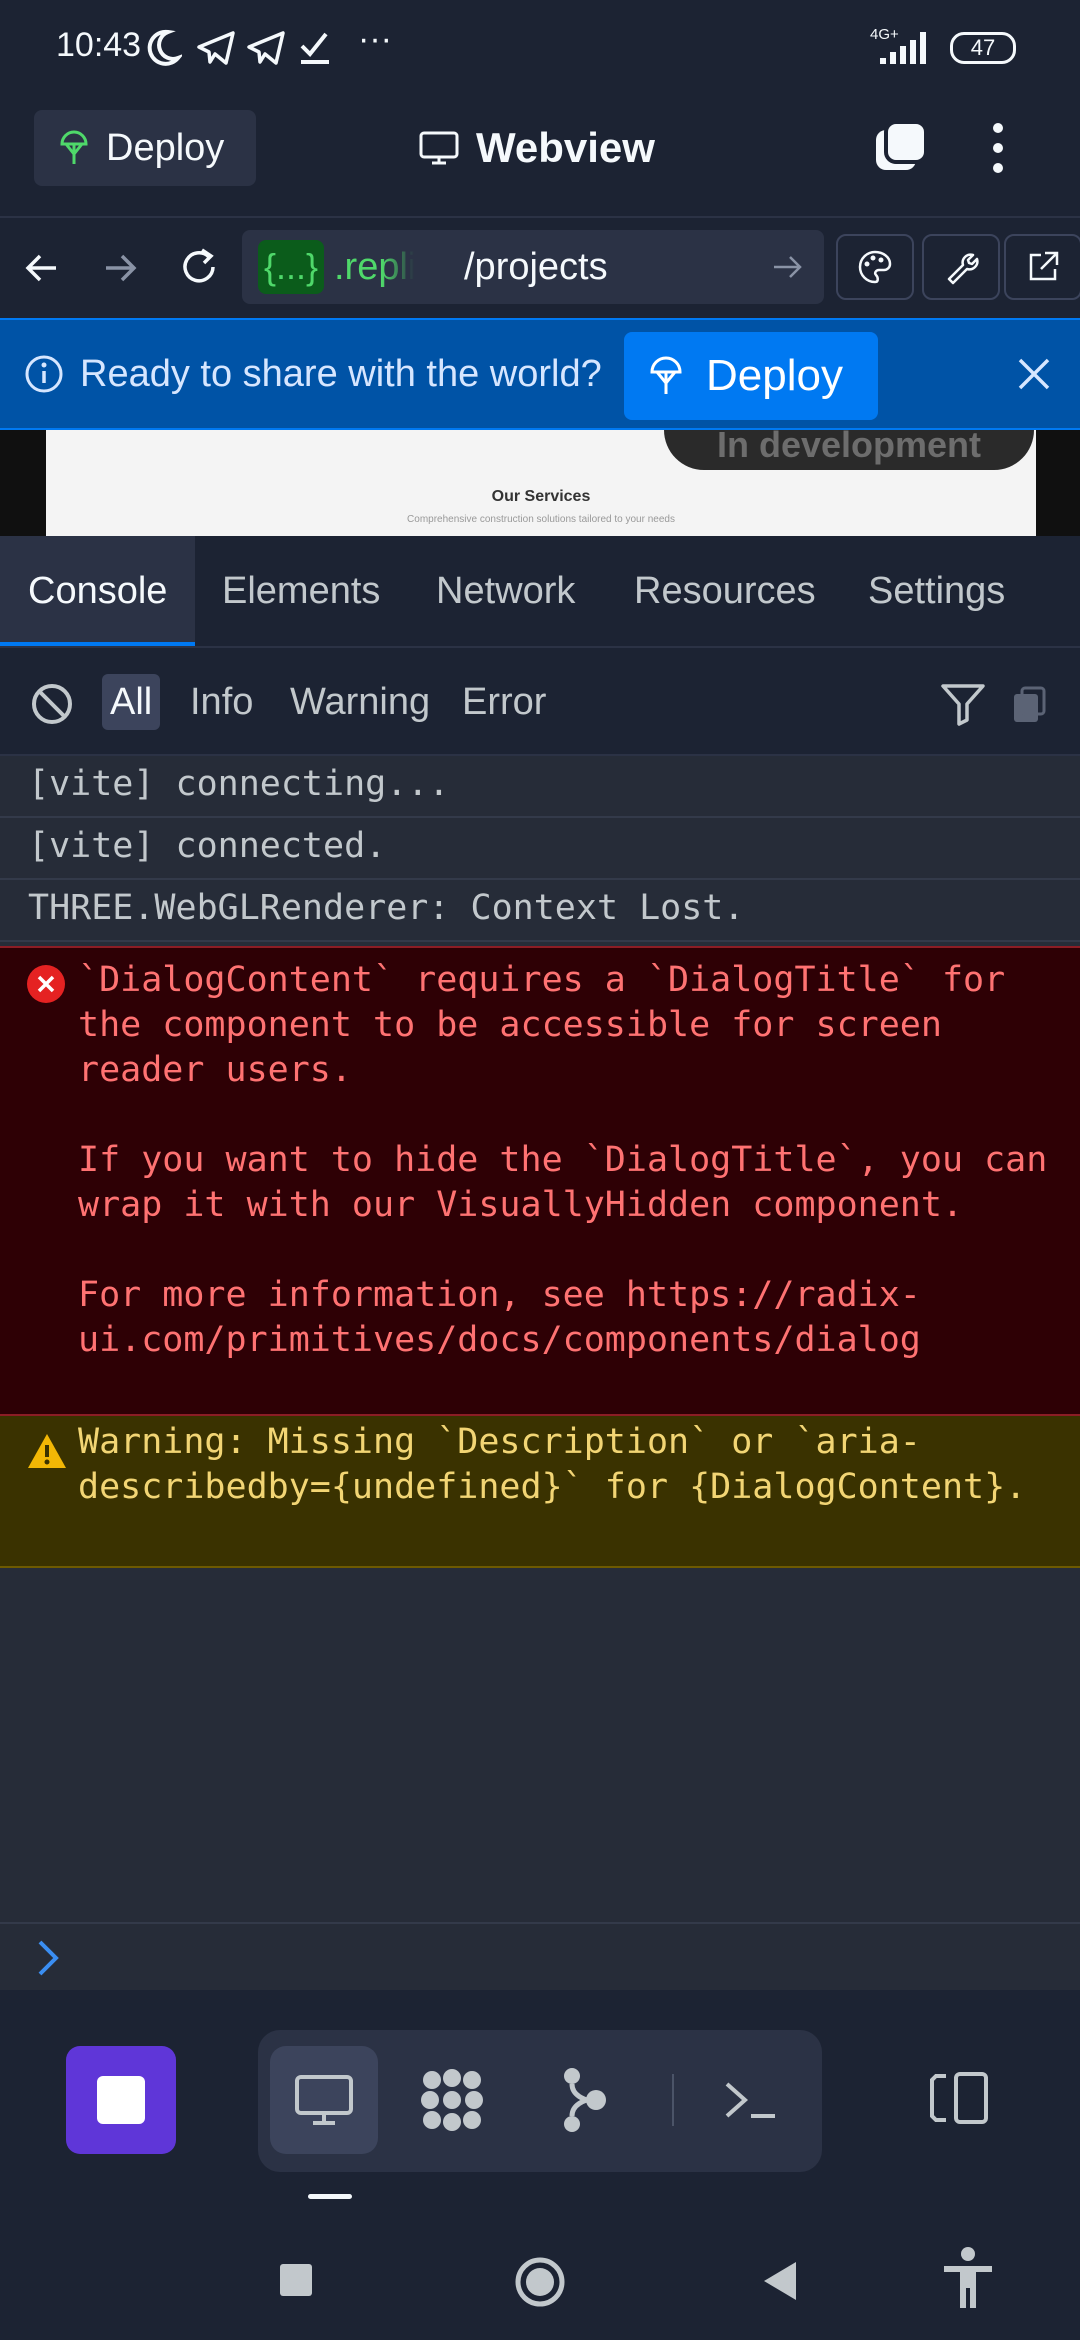  I want to click on filter-warning: Warning, so click(360, 702).